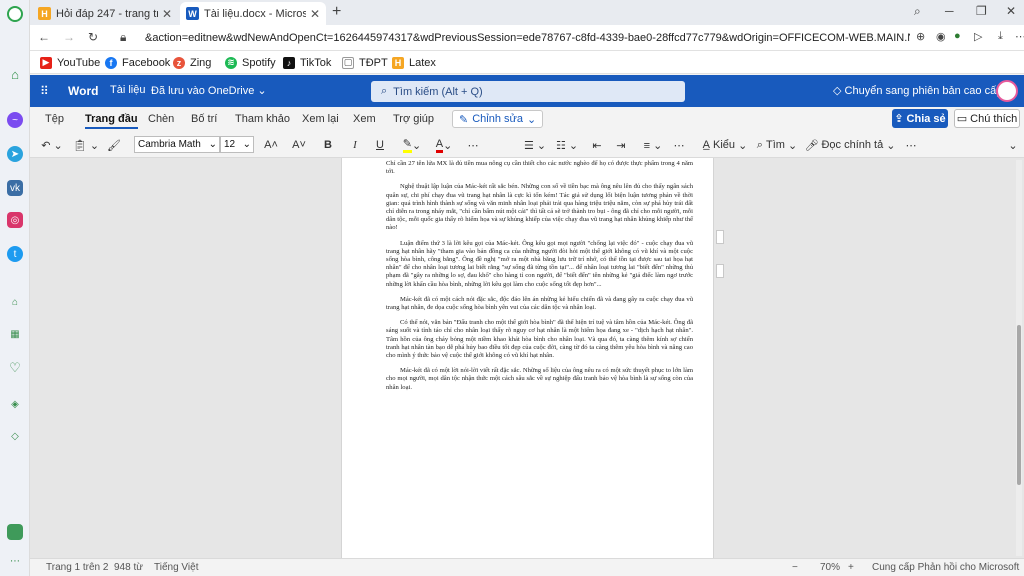 The width and height of the screenshot is (1024, 576). I want to click on font-color-icon: A ⌄, so click(444, 145).